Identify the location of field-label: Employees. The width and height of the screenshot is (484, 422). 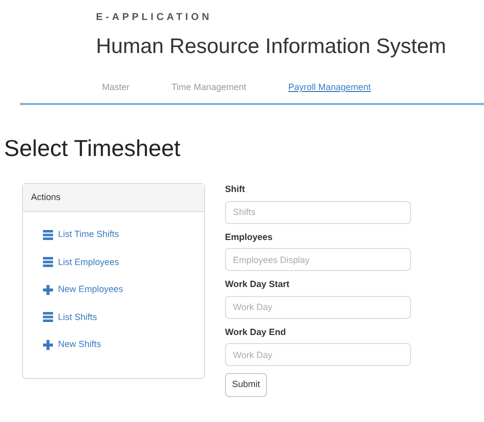
(249, 237).